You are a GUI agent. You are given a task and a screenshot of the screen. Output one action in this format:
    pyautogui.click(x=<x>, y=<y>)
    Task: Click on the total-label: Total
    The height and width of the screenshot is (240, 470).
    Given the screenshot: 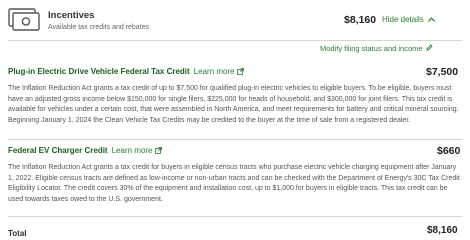 What is the action you would take?
    pyautogui.click(x=17, y=233)
    